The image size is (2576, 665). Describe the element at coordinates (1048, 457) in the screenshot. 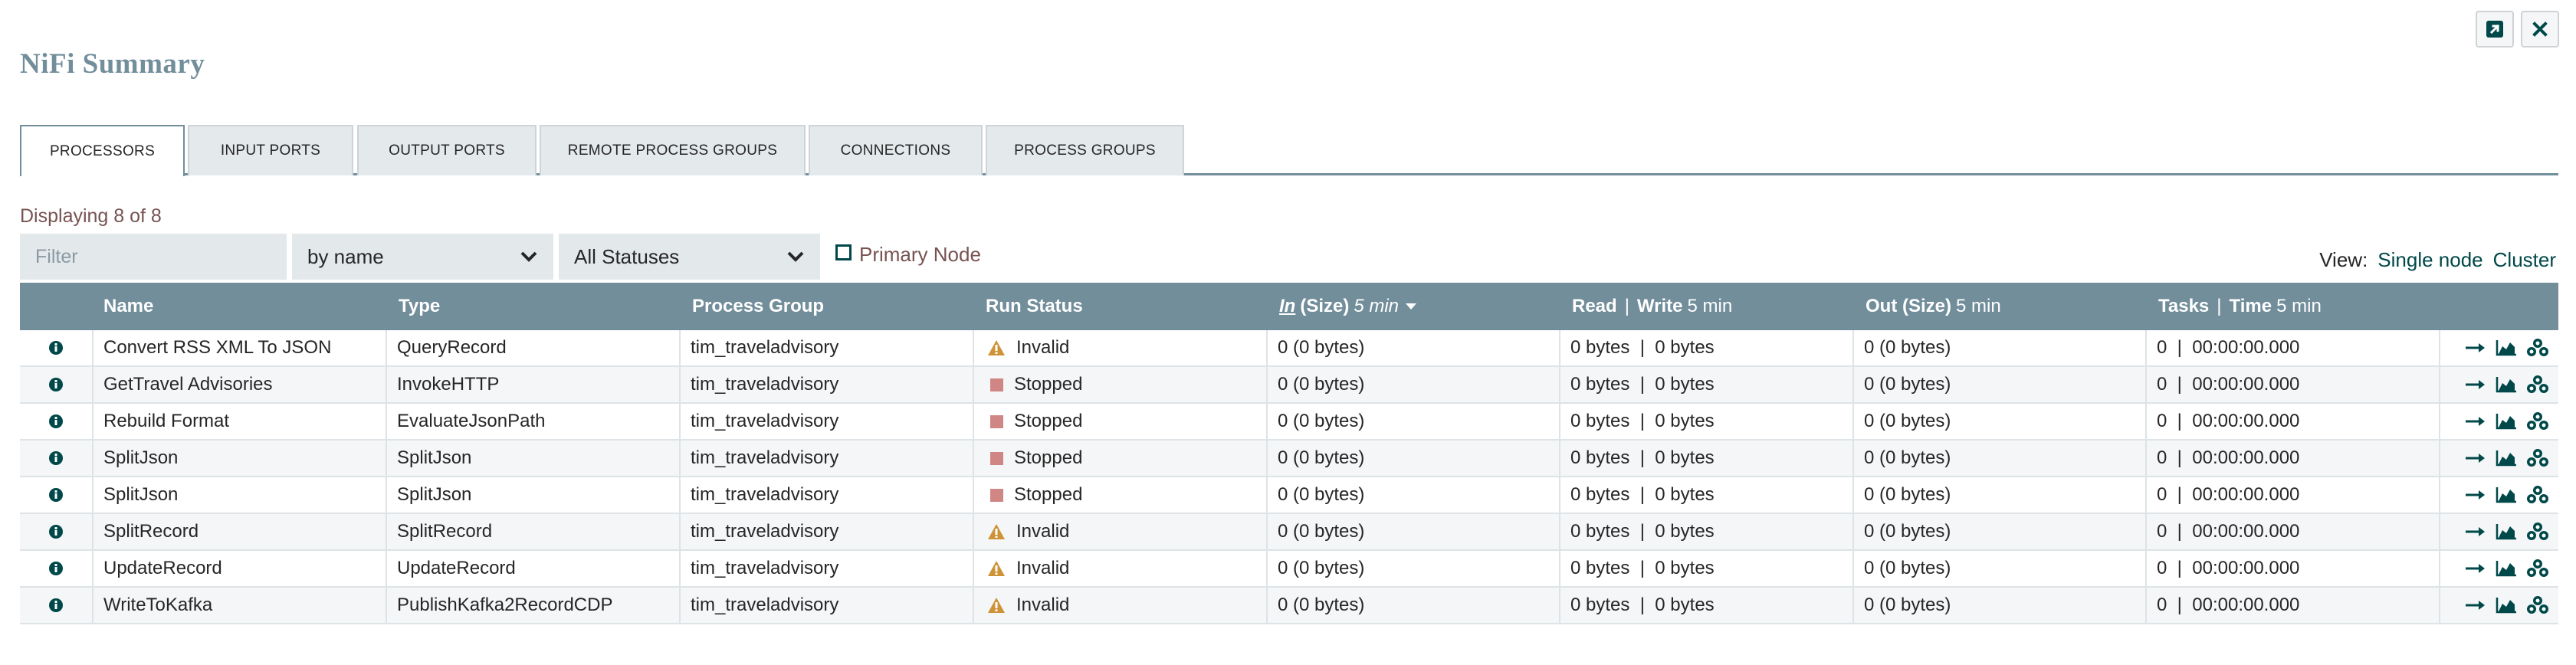

I see `run-status-text: Stopped` at that location.